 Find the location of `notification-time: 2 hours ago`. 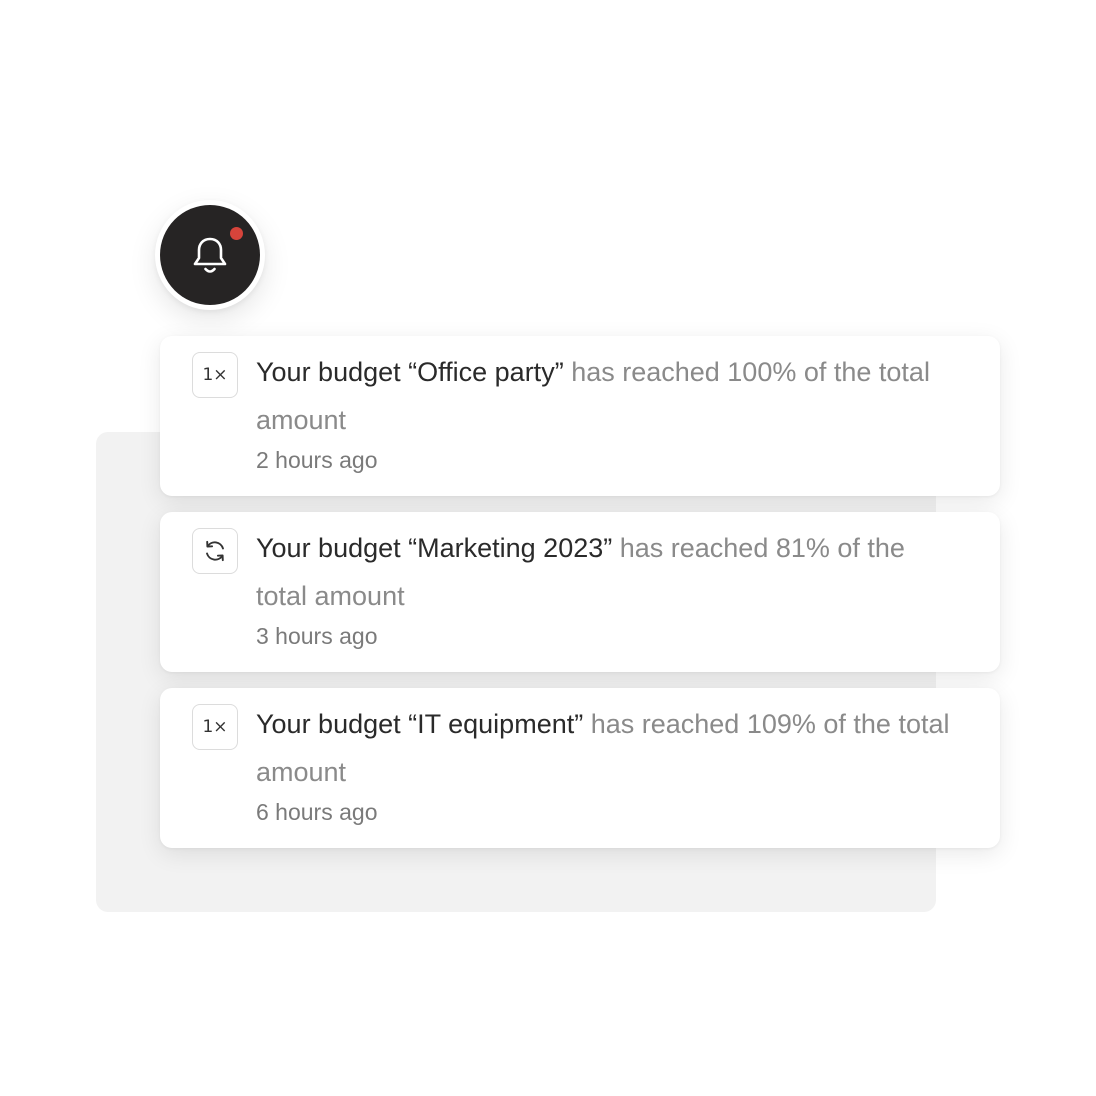

notification-time: 2 hours ago is located at coordinates (317, 460).